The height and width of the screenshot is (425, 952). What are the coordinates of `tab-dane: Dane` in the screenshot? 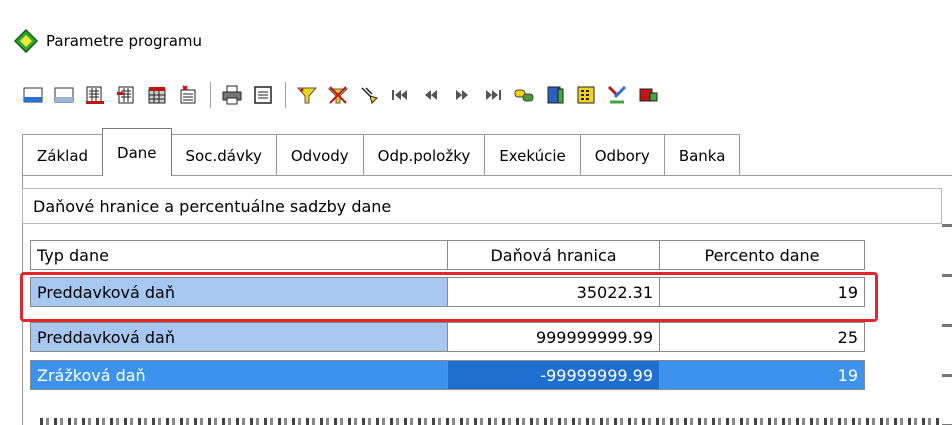 It's located at (137, 152).